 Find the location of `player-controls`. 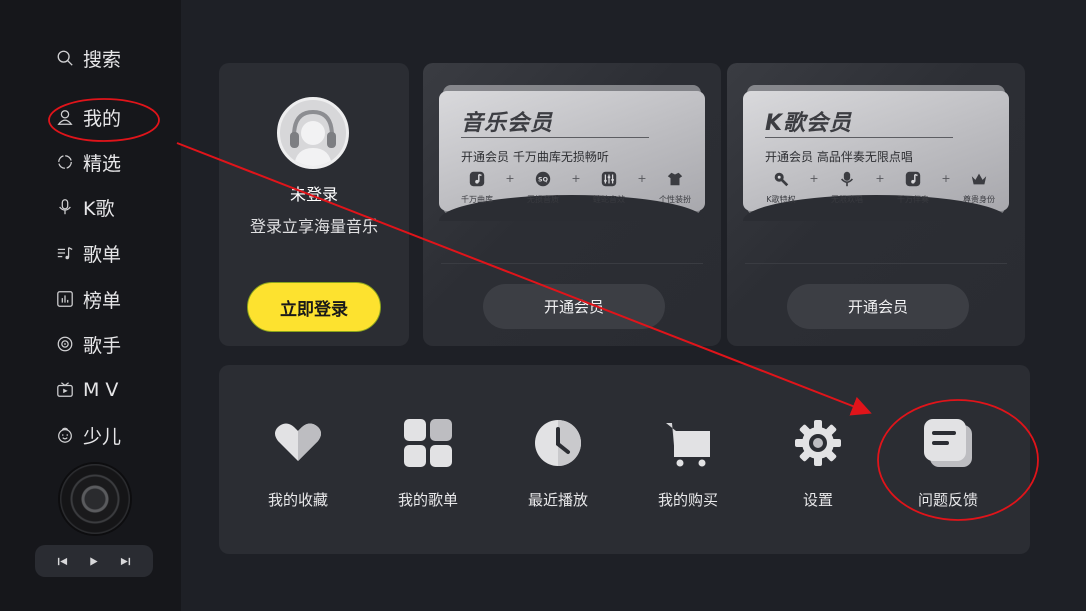

player-controls is located at coordinates (94, 561).